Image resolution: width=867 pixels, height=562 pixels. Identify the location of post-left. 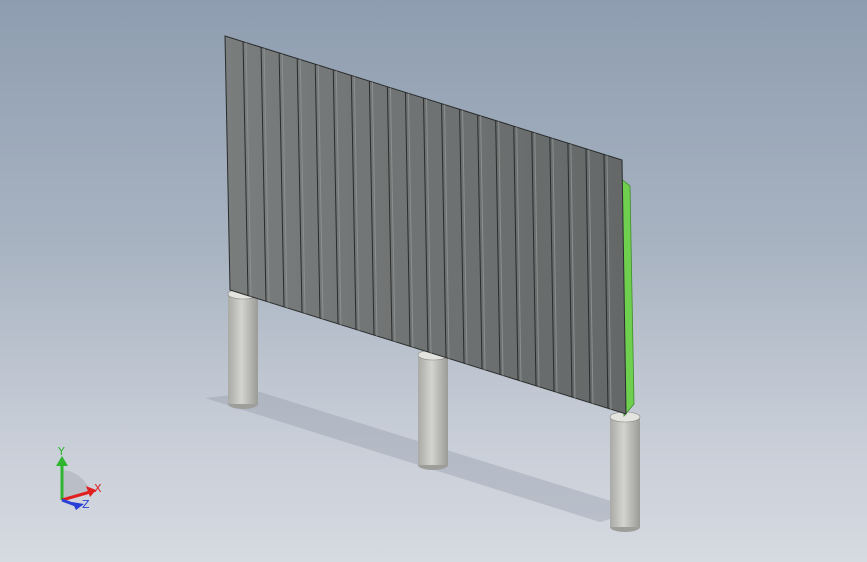
(243, 348).